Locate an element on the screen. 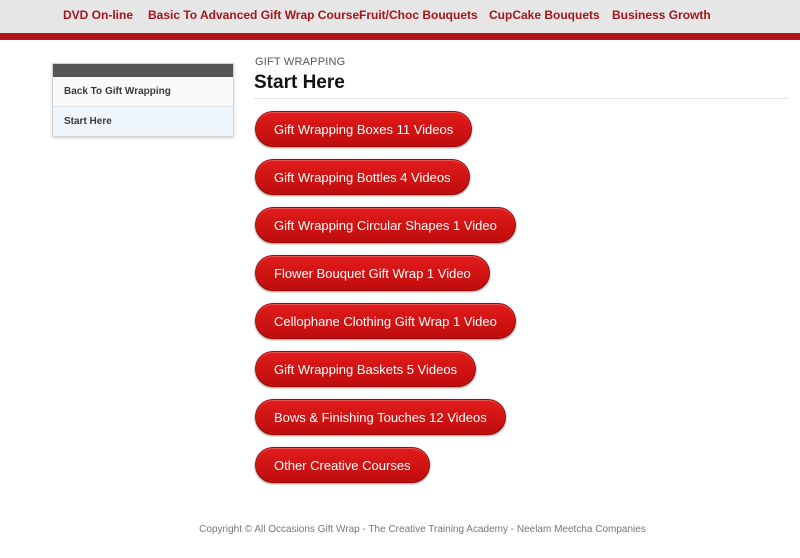 This screenshot has width=800, height=558. sidebar-menu: Back To Gift Wrapping Start Here is located at coordinates (143, 100).